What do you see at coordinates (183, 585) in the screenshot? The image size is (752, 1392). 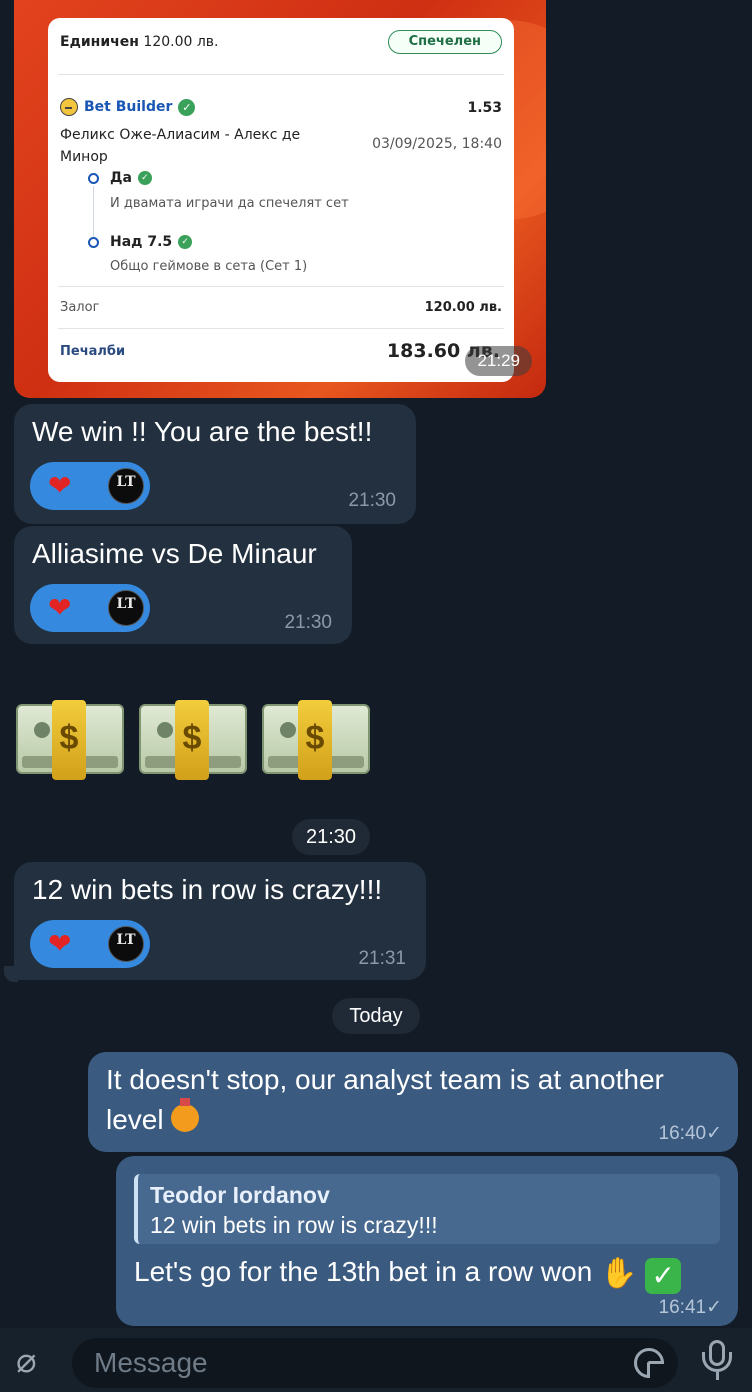 I see `incoming-message: Alliasime vs De Minaur ❤ LT 21:30` at bounding box center [183, 585].